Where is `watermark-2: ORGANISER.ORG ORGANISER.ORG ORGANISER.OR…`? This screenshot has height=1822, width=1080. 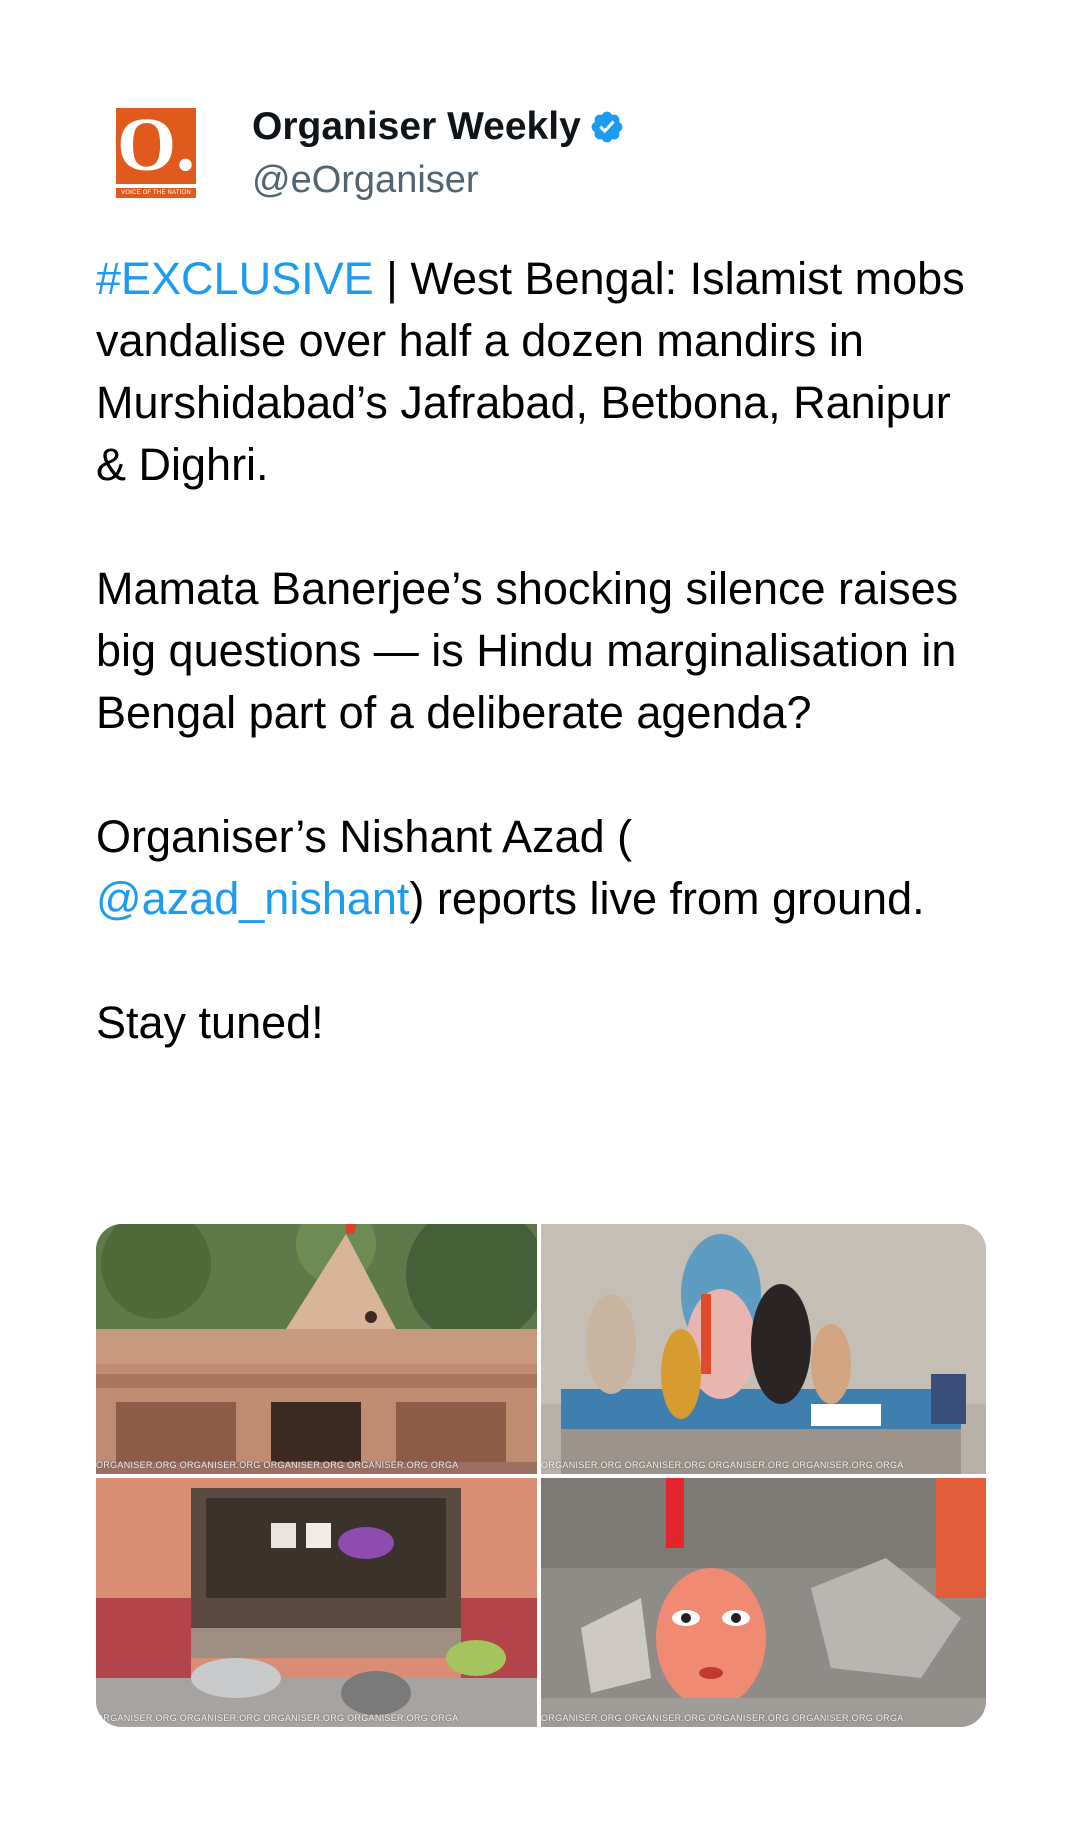
watermark-2: ORGANISER.ORG ORGANISER.ORG ORGANISER.OR… is located at coordinates (722, 1465).